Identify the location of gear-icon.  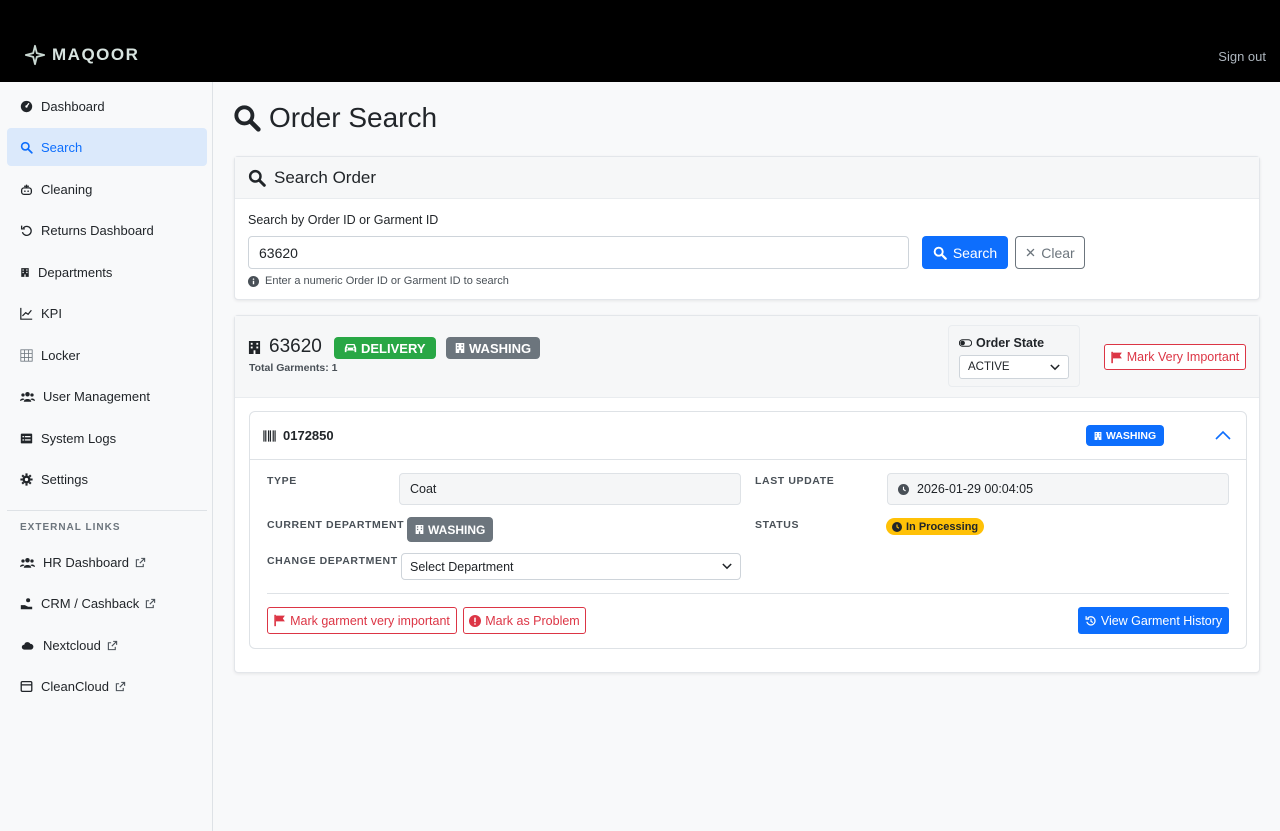
(26, 479).